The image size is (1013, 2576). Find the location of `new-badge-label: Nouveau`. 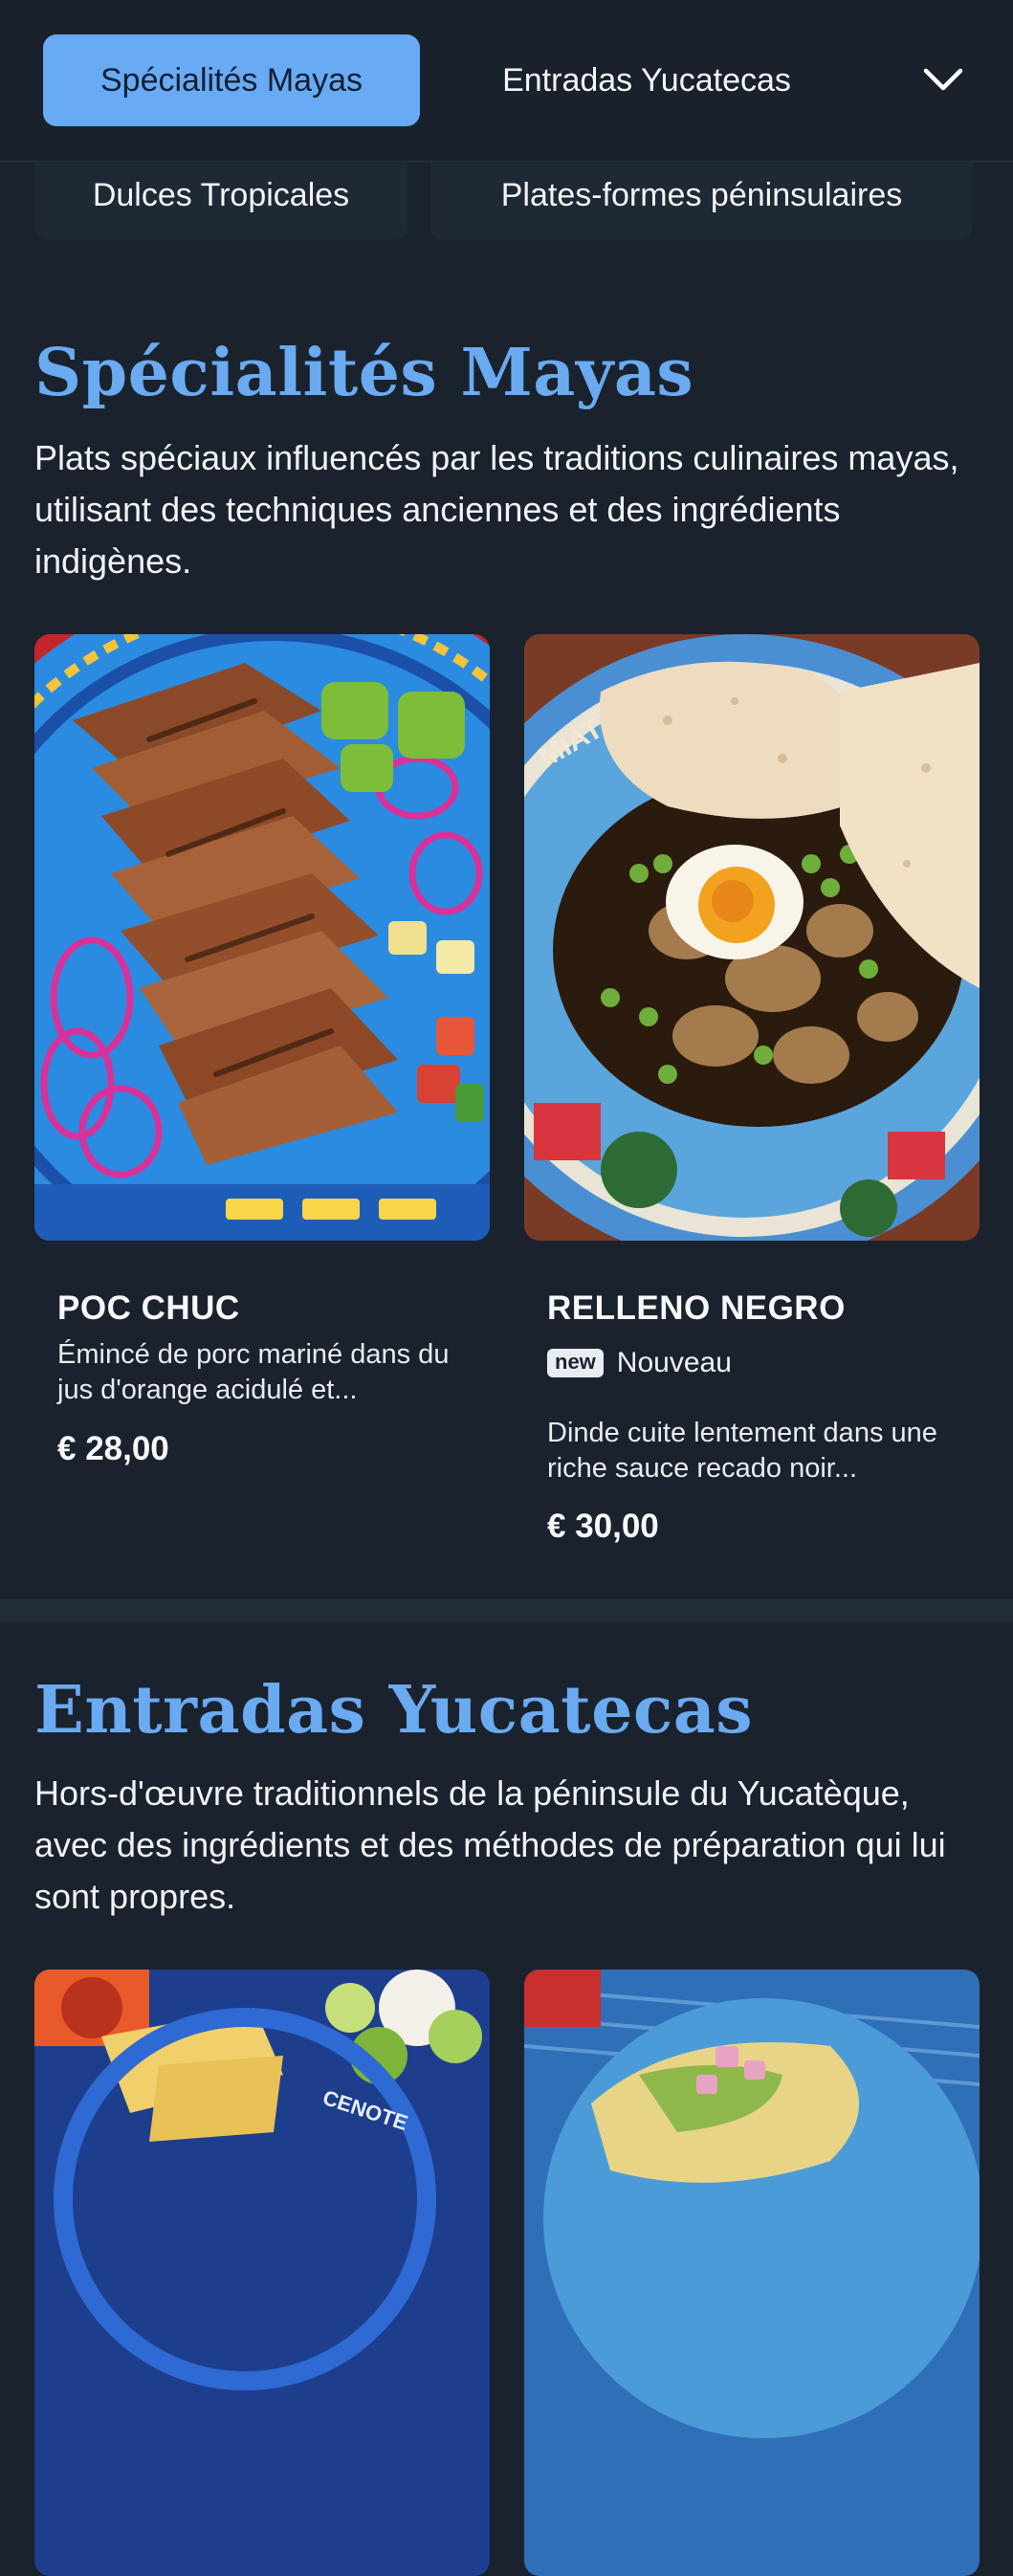

new-badge-label: Nouveau is located at coordinates (674, 1362).